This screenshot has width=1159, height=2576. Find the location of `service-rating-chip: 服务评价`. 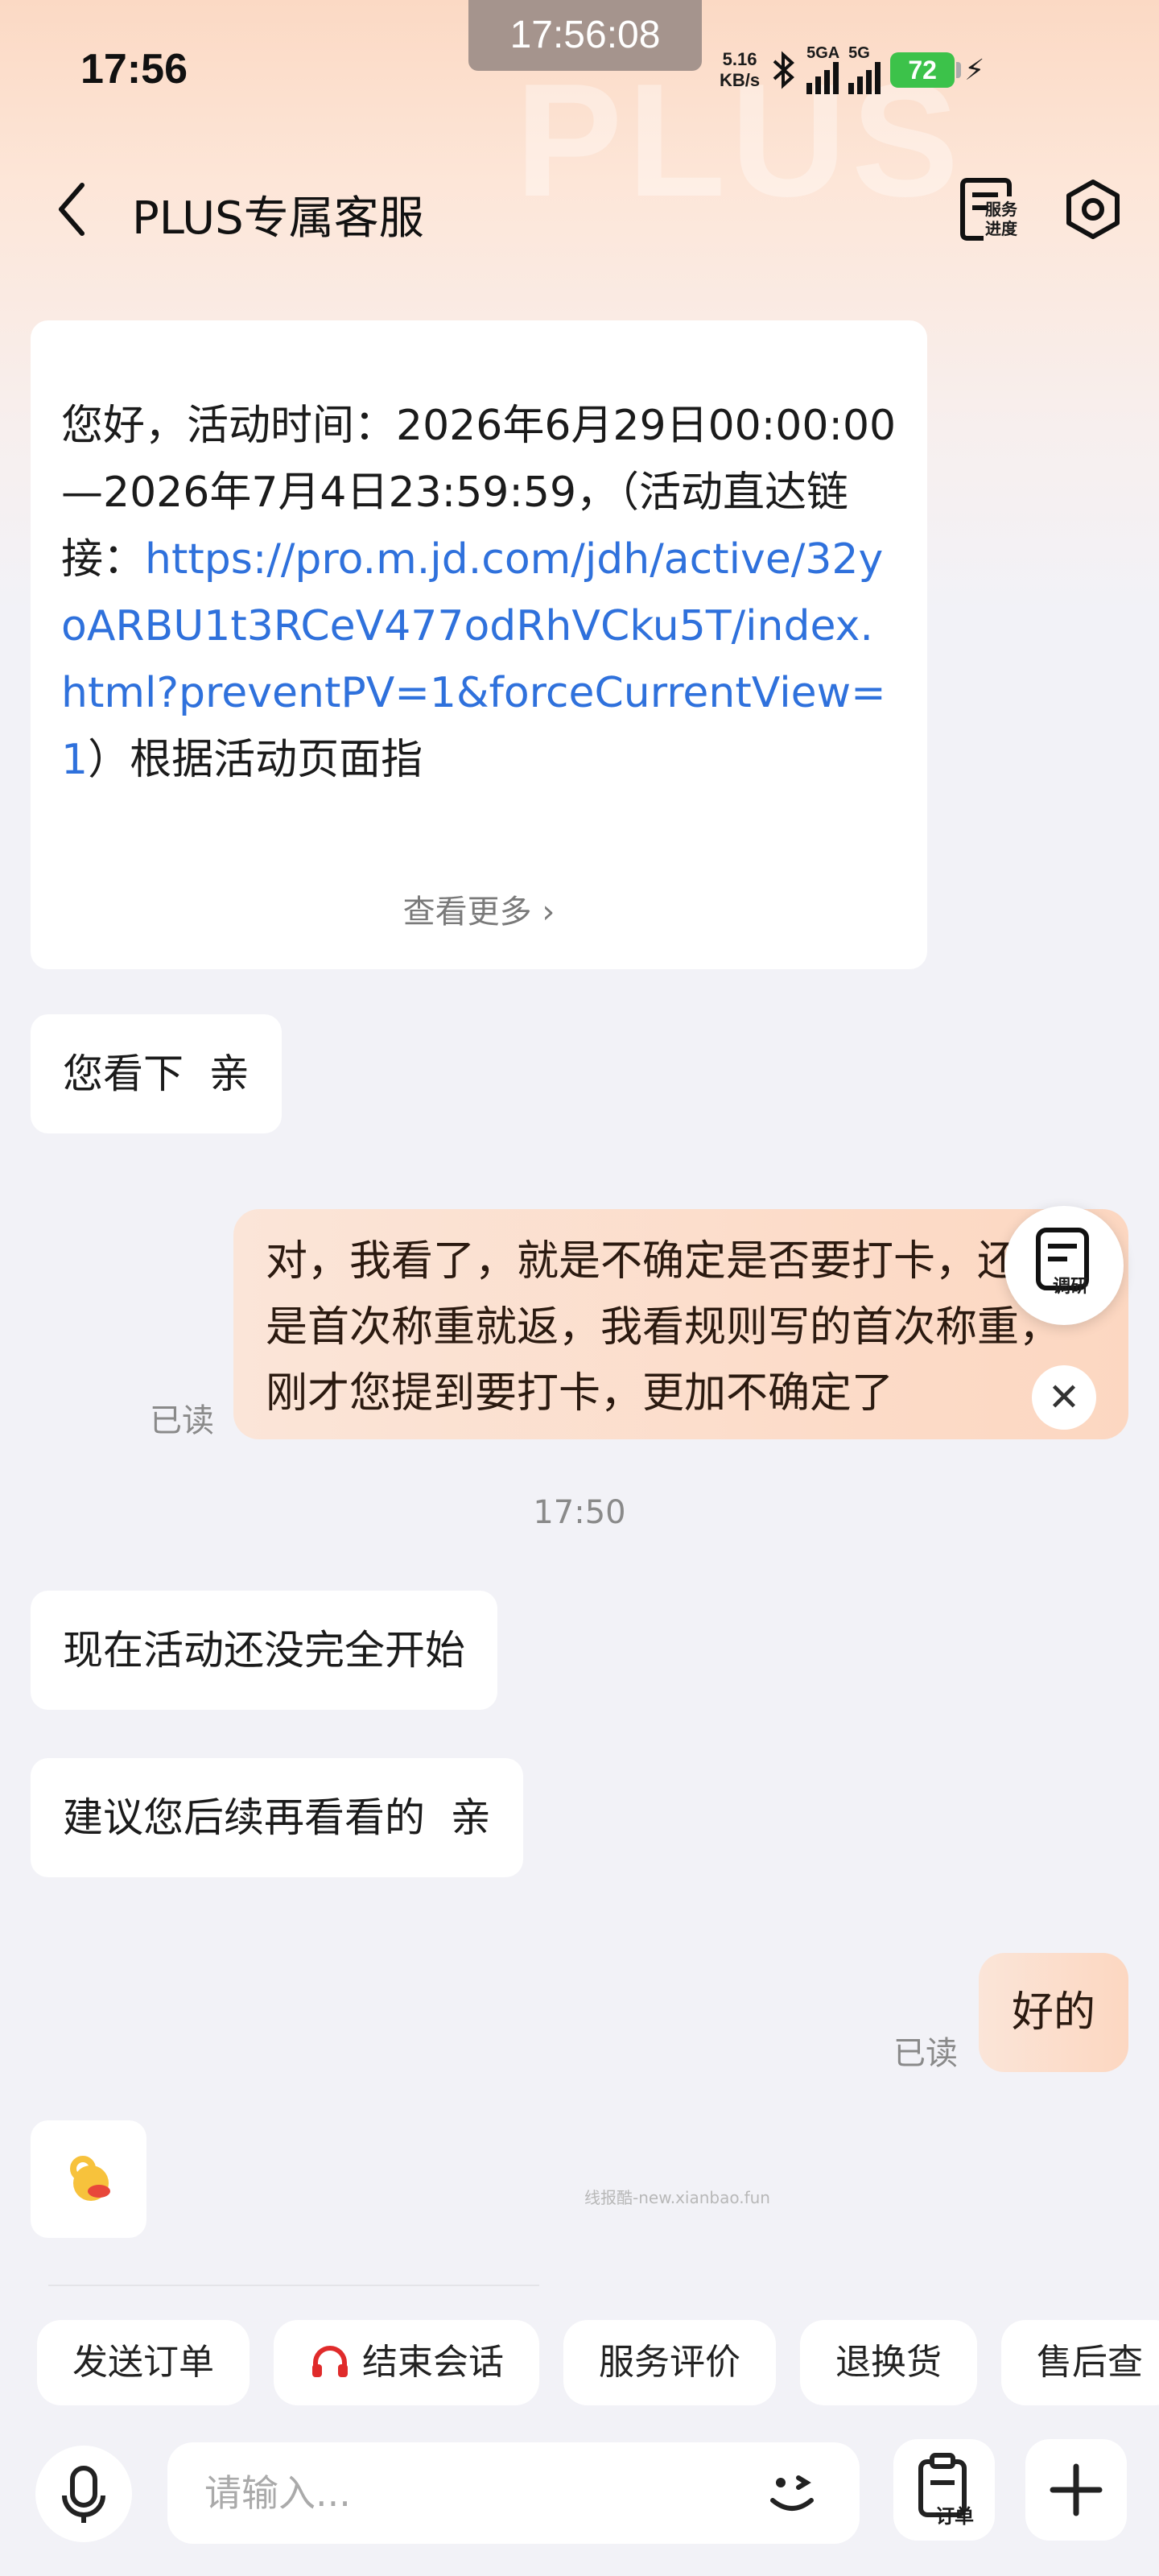

service-rating-chip: 服务评价 is located at coordinates (669, 2362).